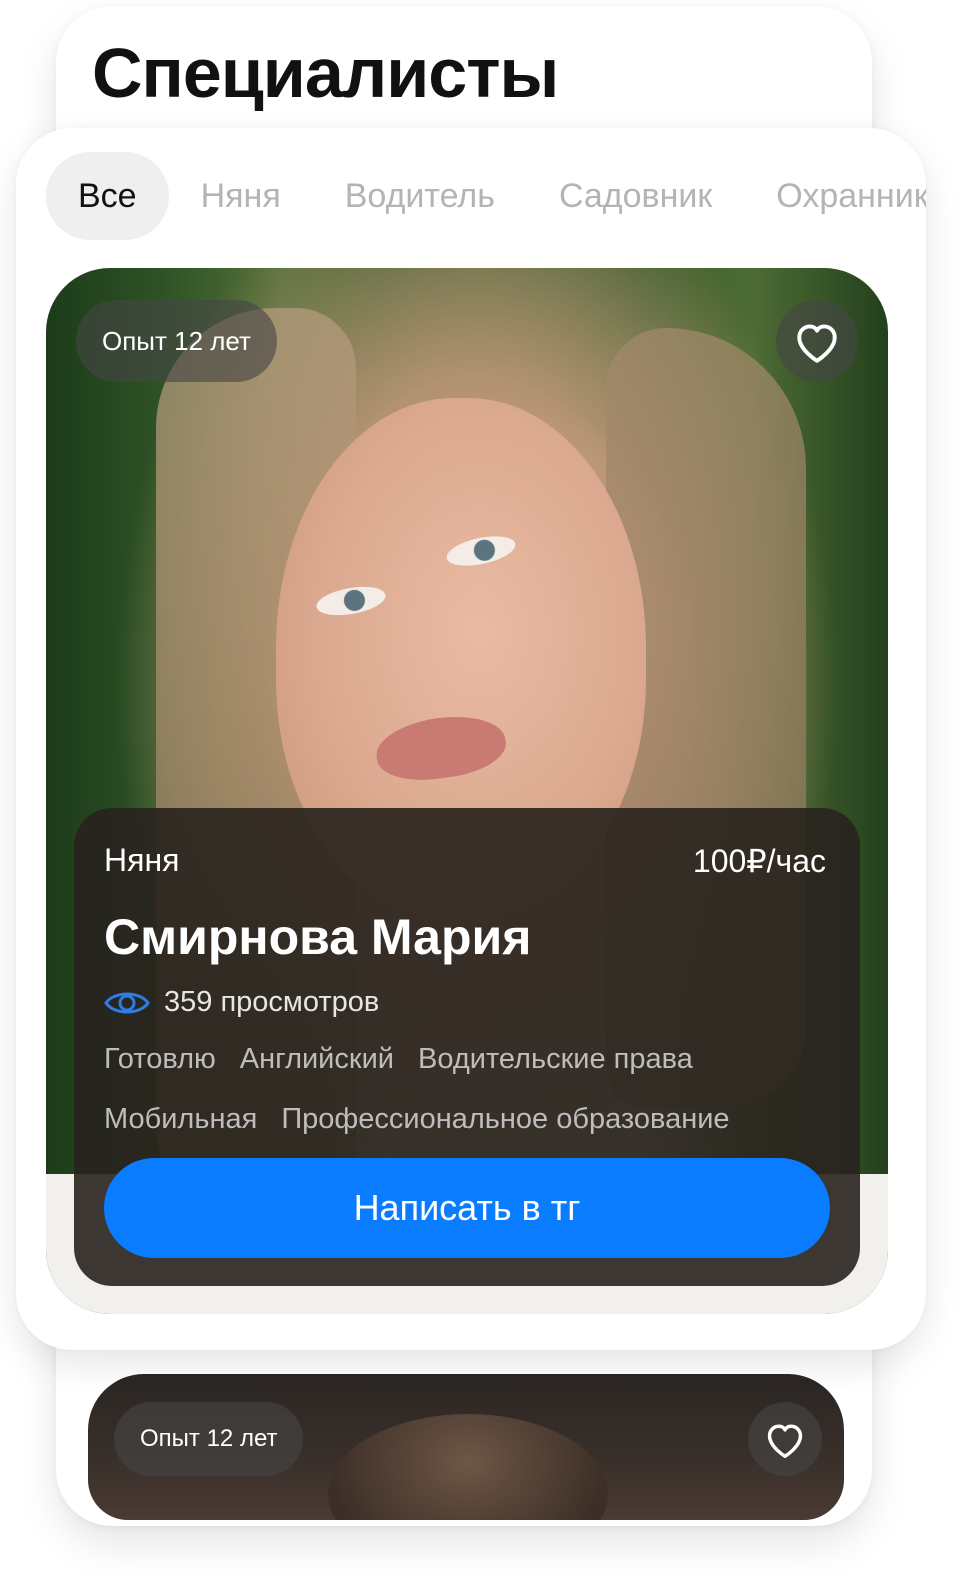 Image resolution: width=976 pixels, height=1580 pixels. I want to click on tag-mobile: Мобильная, so click(181, 1119).